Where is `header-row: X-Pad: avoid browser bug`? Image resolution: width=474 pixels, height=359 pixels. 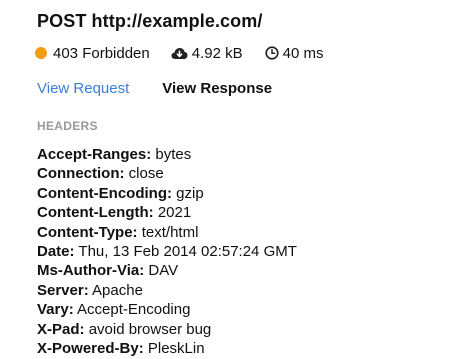
header-row: X-Pad: avoid browser bug is located at coordinates (167, 329).